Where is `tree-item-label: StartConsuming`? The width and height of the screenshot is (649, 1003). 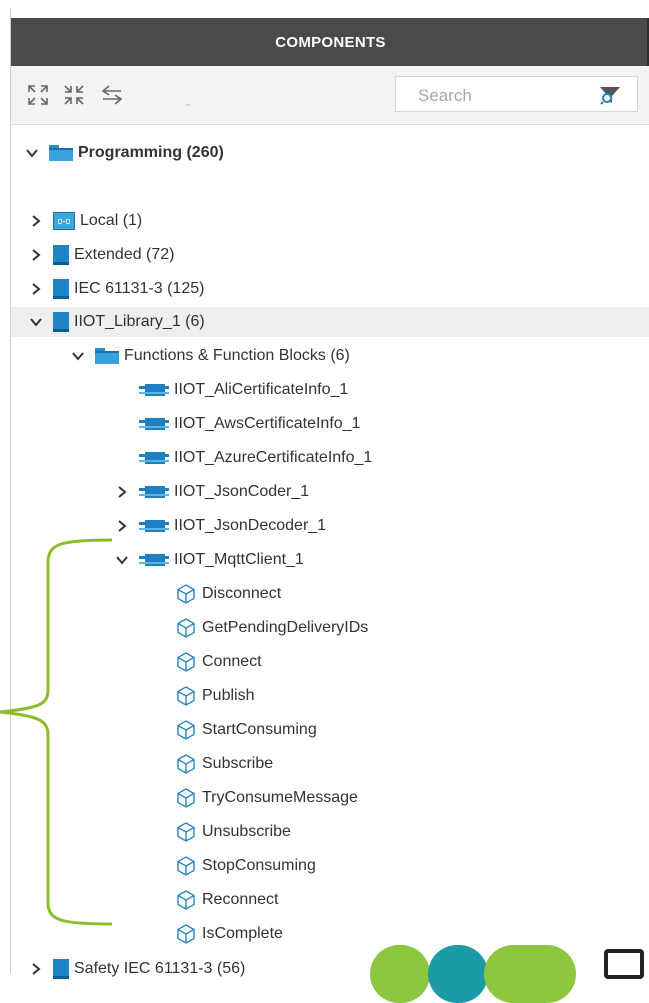 tree-item-label: StartConsuming is located at coordinates (259, 729).